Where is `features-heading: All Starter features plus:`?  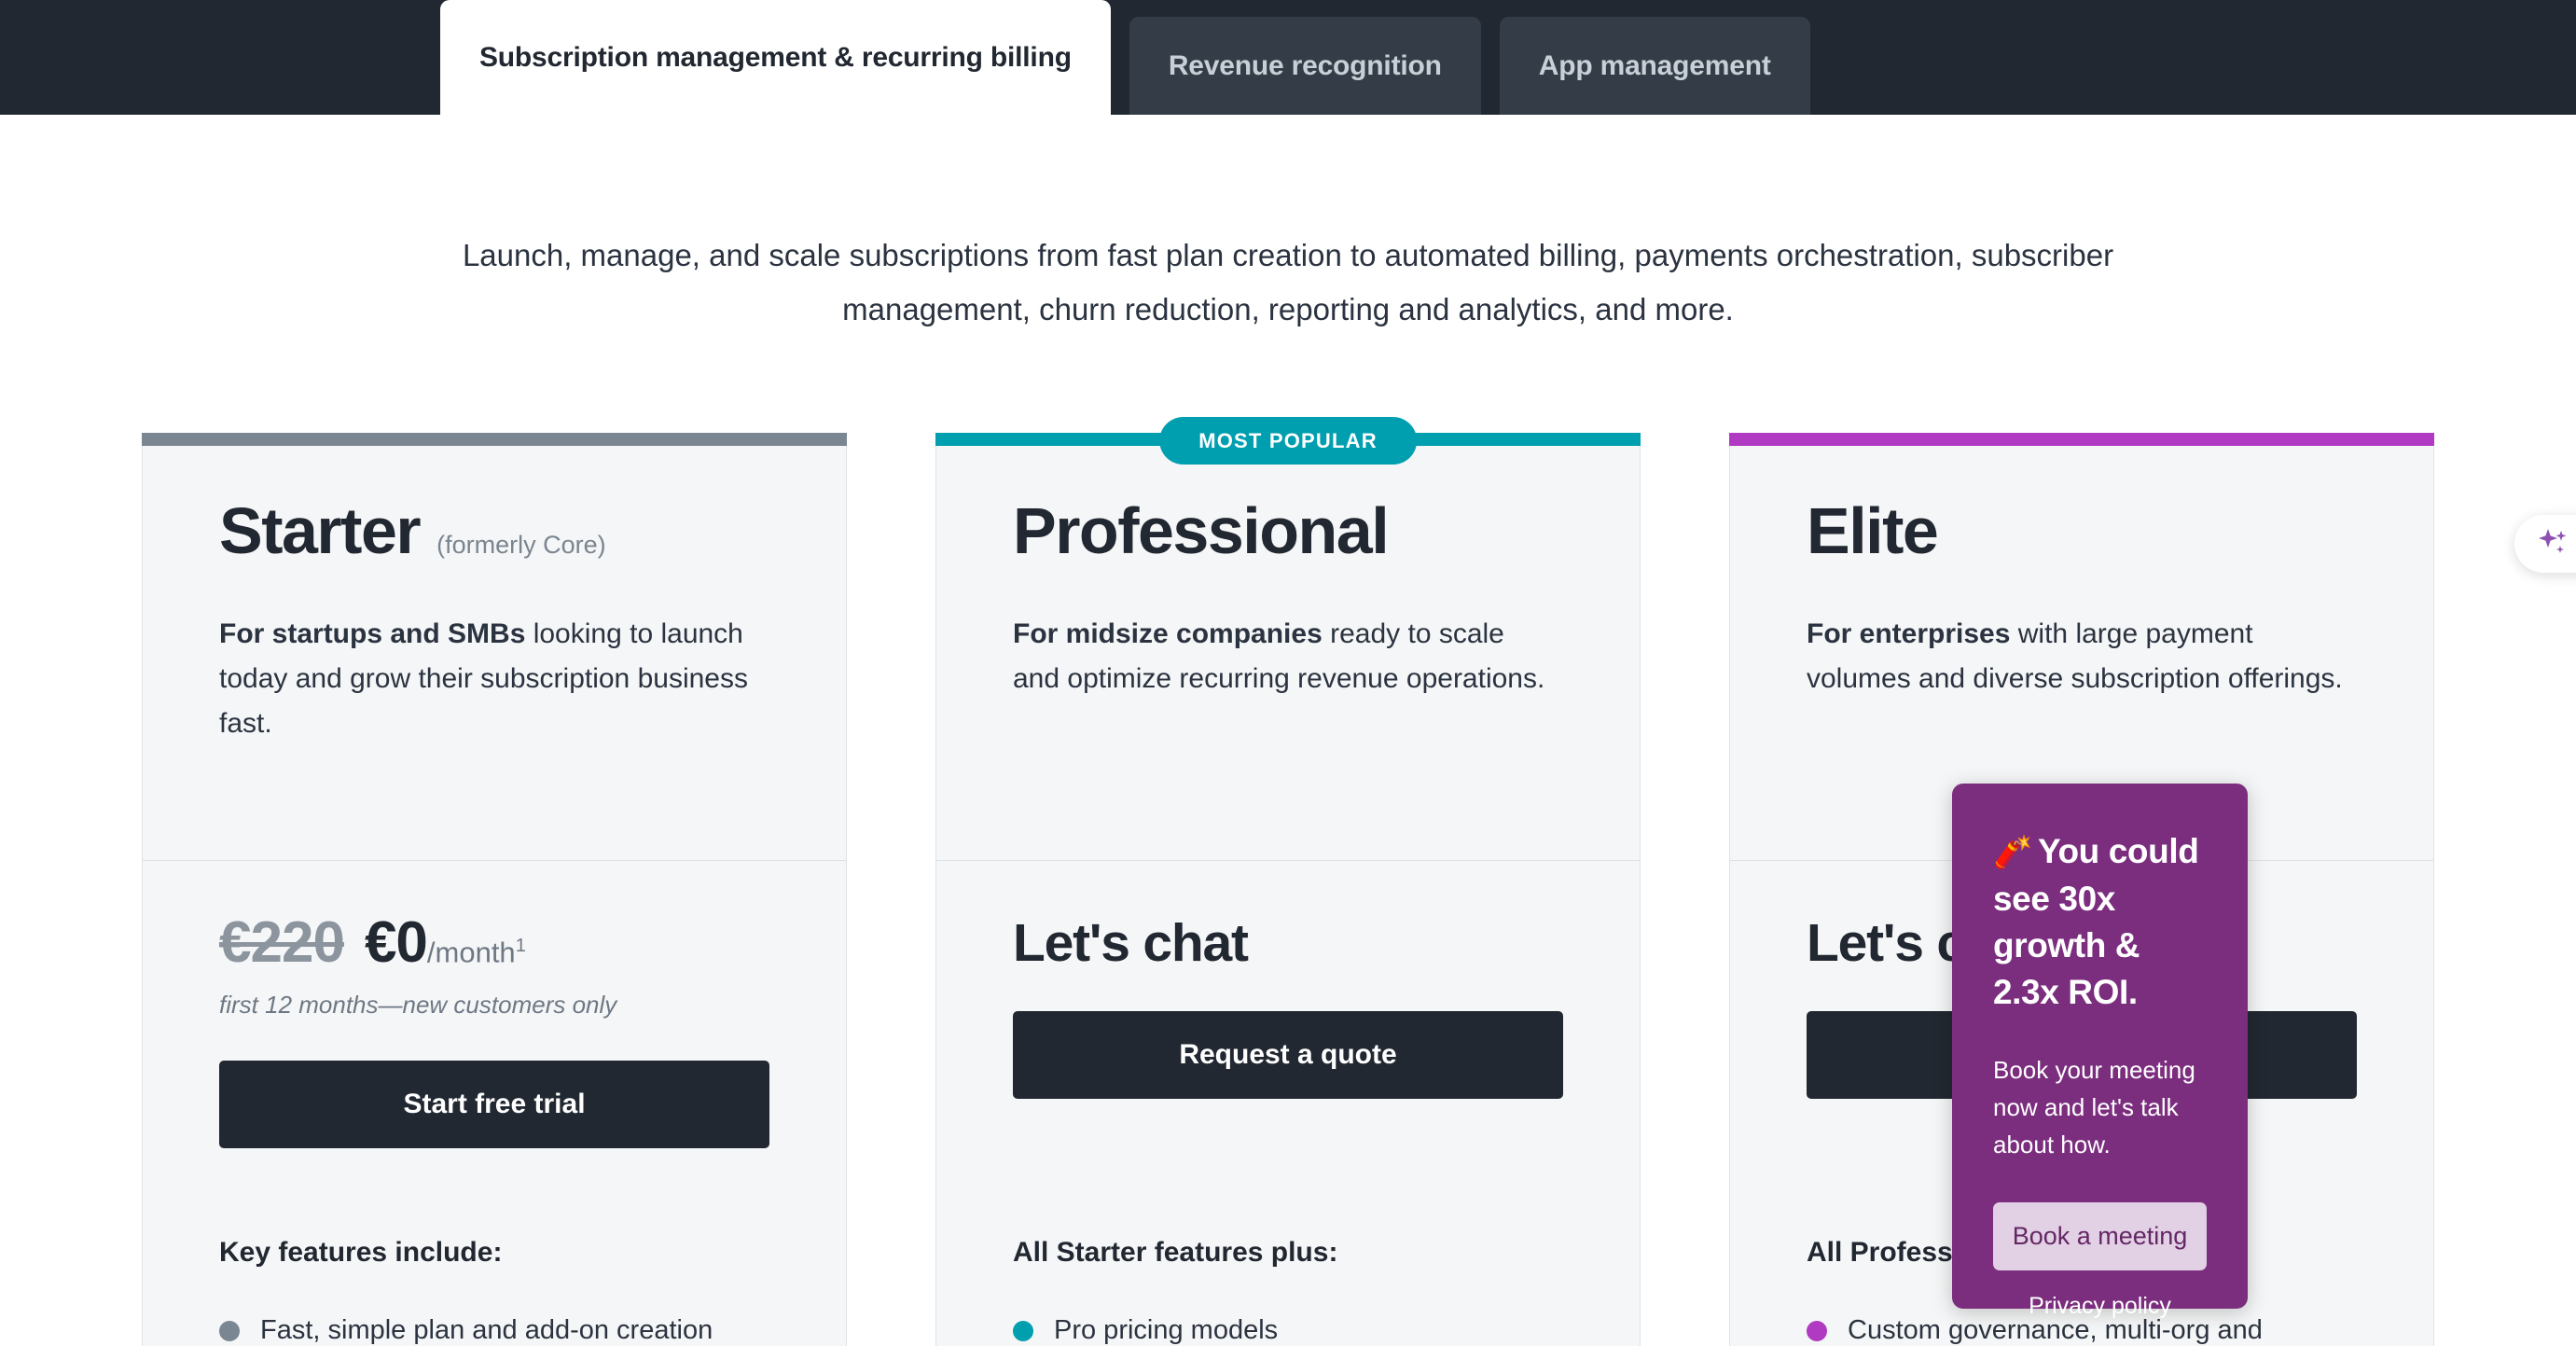 features-heading: All Starter features plus: is located at coordinates (1175, 1252).